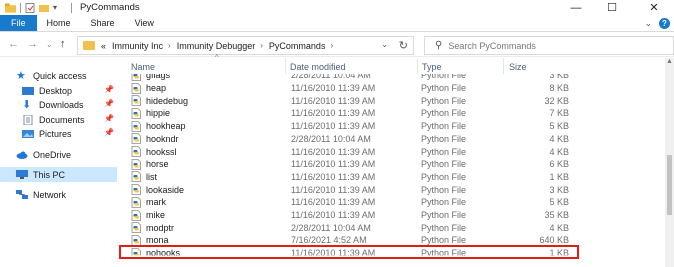 Image resolution: width=674 pixels, height=267 pixels. I want to click on help-icon: ?, so click(664, 23).